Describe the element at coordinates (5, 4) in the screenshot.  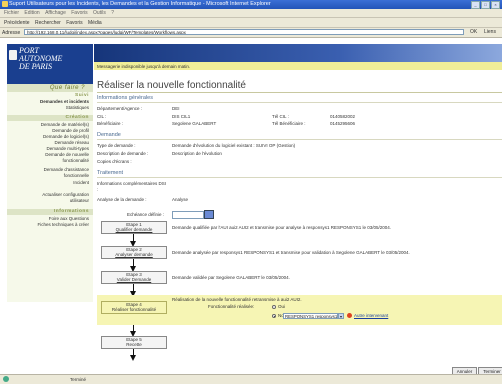
I see `ie-icon` at that location.